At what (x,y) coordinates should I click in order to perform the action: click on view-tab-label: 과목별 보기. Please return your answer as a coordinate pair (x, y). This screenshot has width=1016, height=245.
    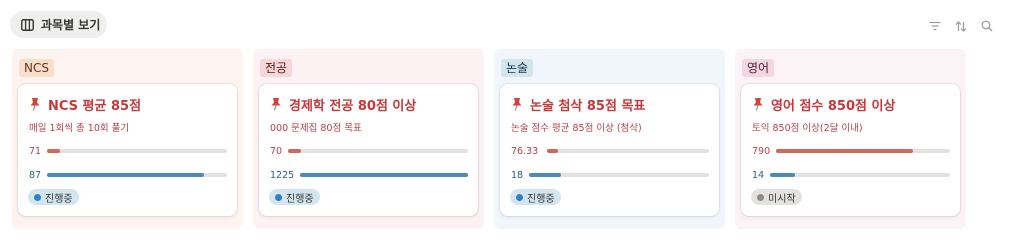
    Looking at the image, I should click on (71, 25).